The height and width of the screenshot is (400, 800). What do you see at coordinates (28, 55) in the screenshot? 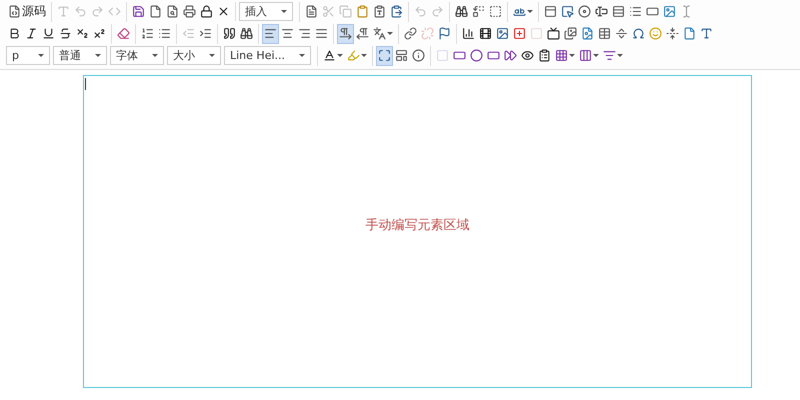
I see `dropdown-select: p` at bounding box center [28, 55].